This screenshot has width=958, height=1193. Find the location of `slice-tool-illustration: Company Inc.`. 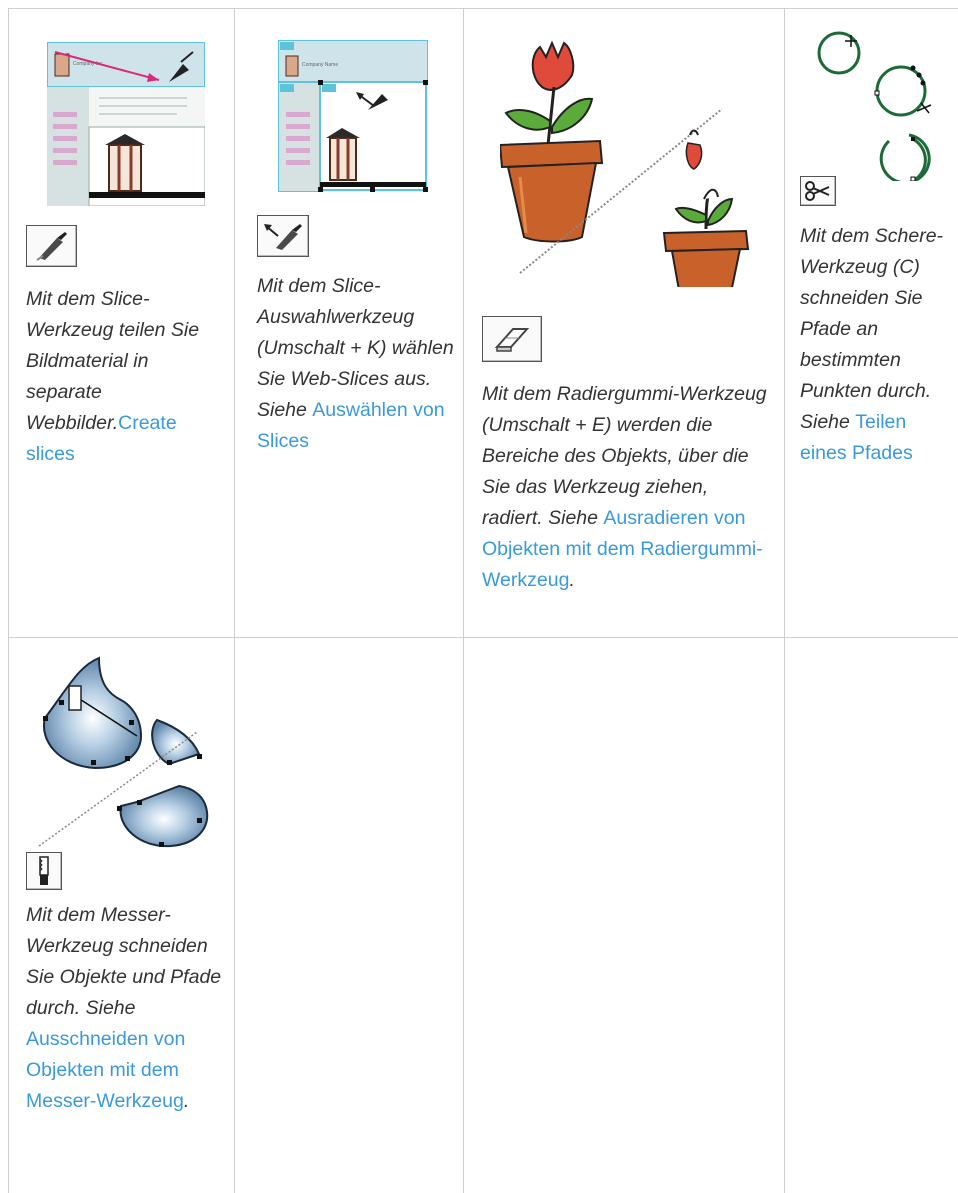

slice-tool-illustration: Company Inc. is located at coordinates (126, 124).